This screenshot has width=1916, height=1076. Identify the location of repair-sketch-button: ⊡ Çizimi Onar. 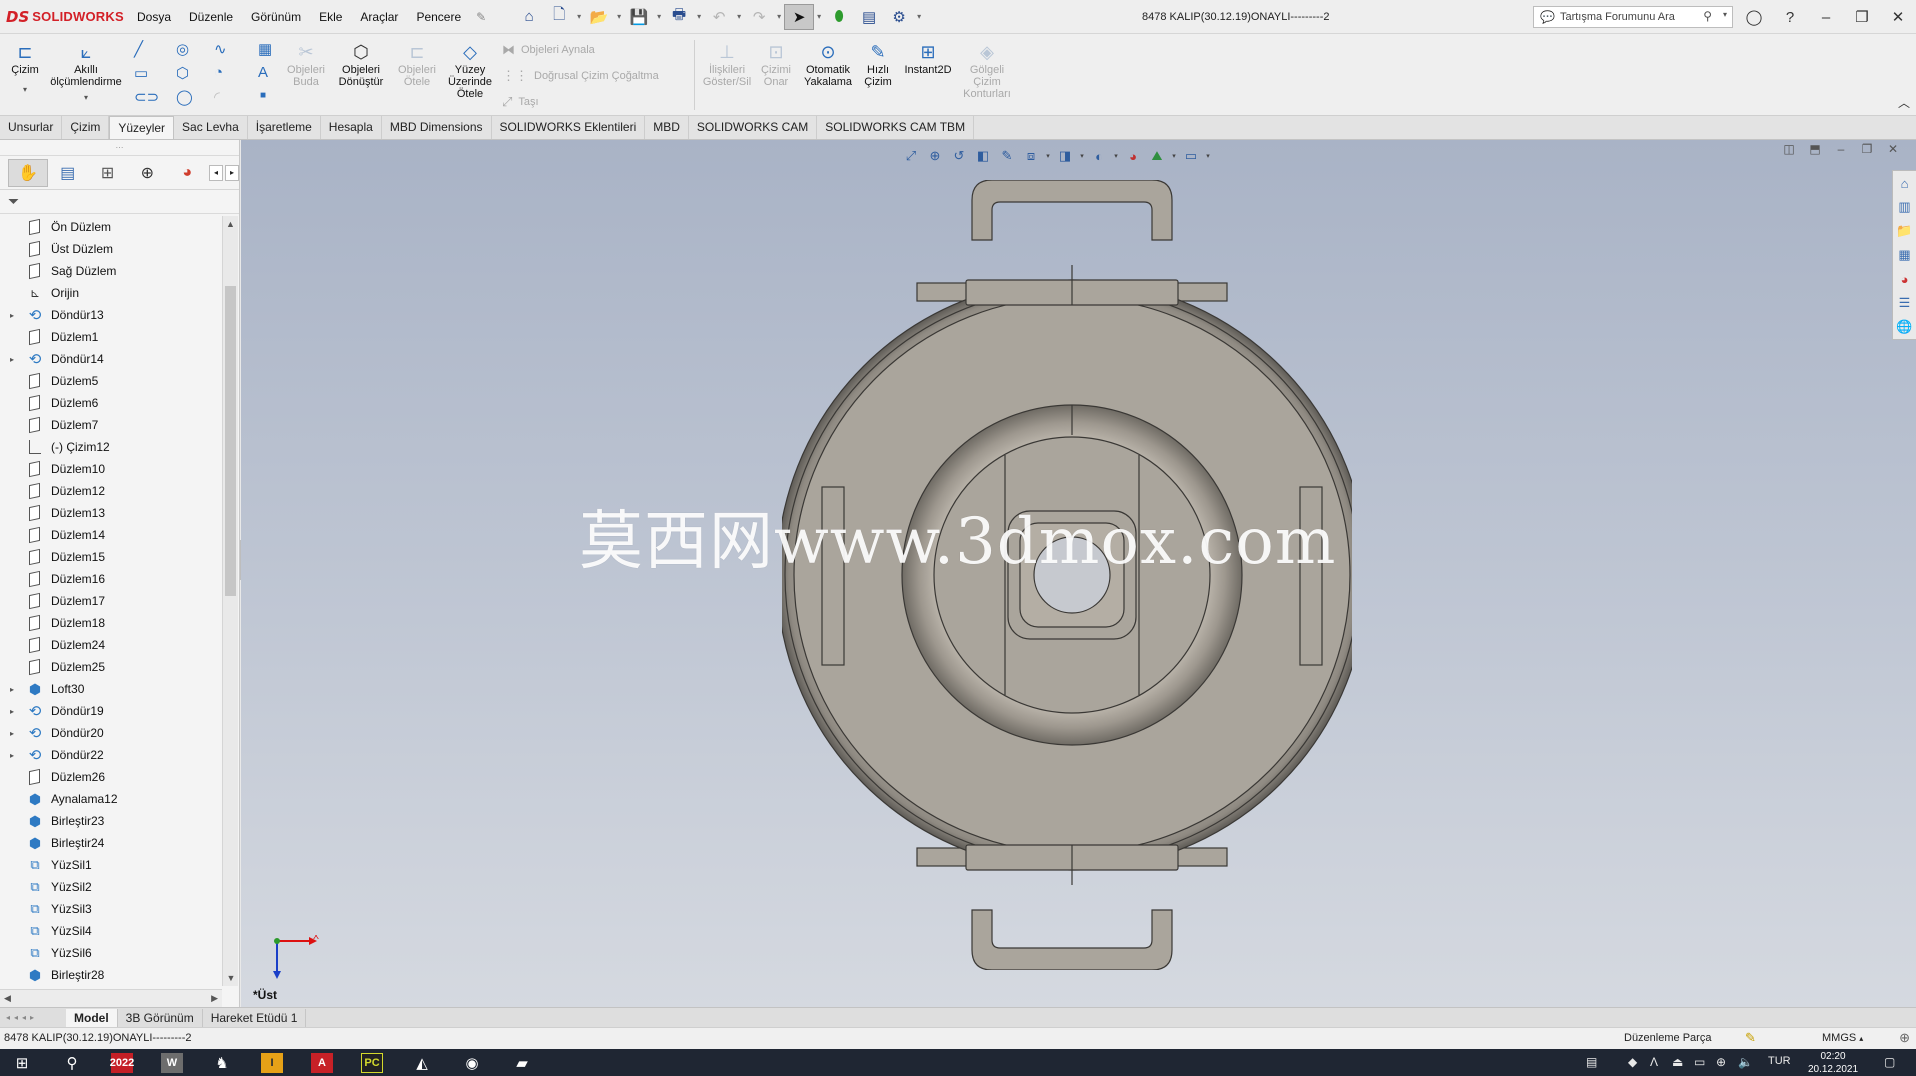
(776, 64).